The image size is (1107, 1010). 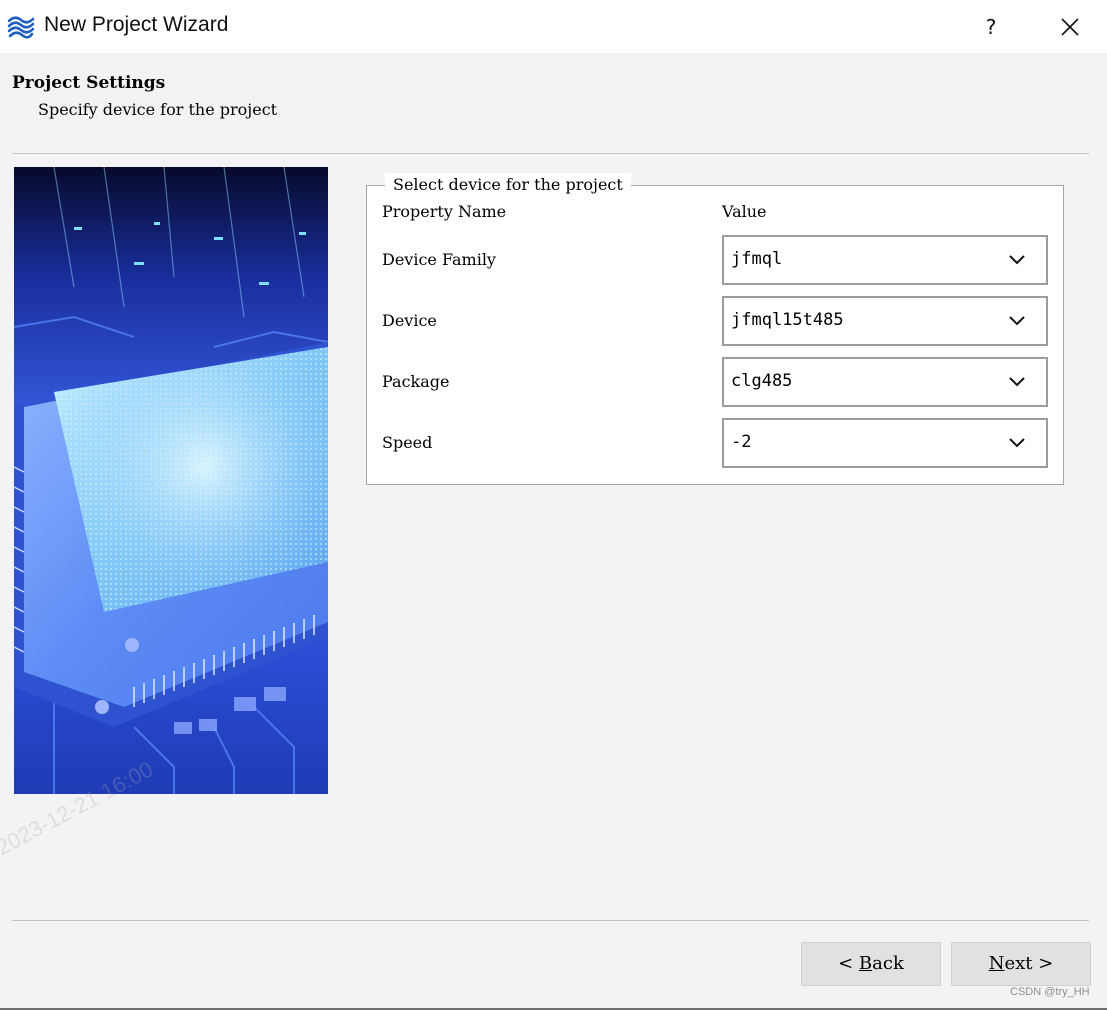 I want to click on group-legend: Select device for the project, so click(x=508, y=185).